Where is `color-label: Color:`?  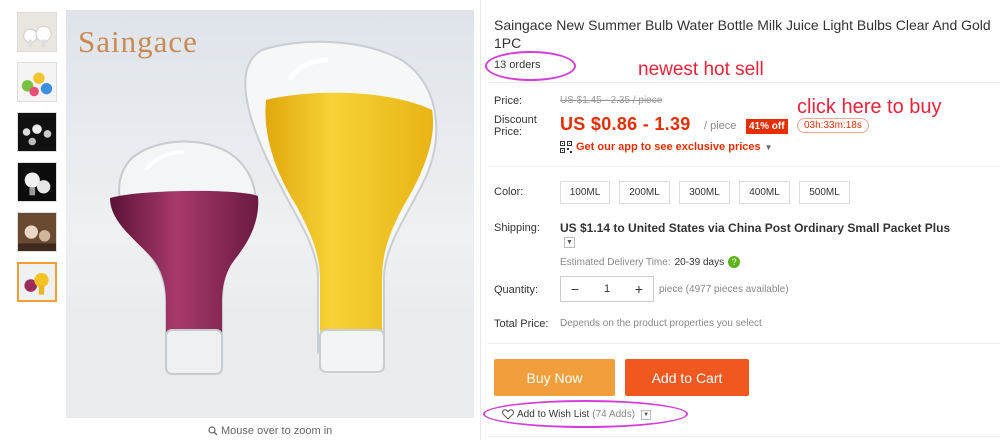
color-label: Color: is located at coordinates (509, 192).